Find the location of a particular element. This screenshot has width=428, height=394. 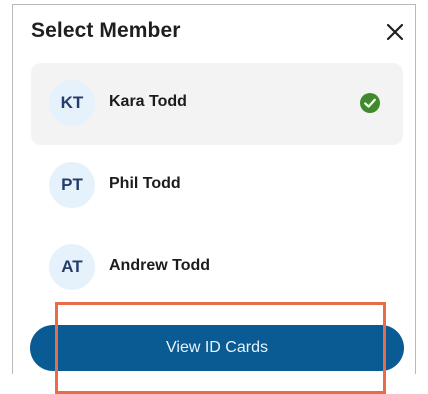

avatar: KT is located at coordinates (72, 103).